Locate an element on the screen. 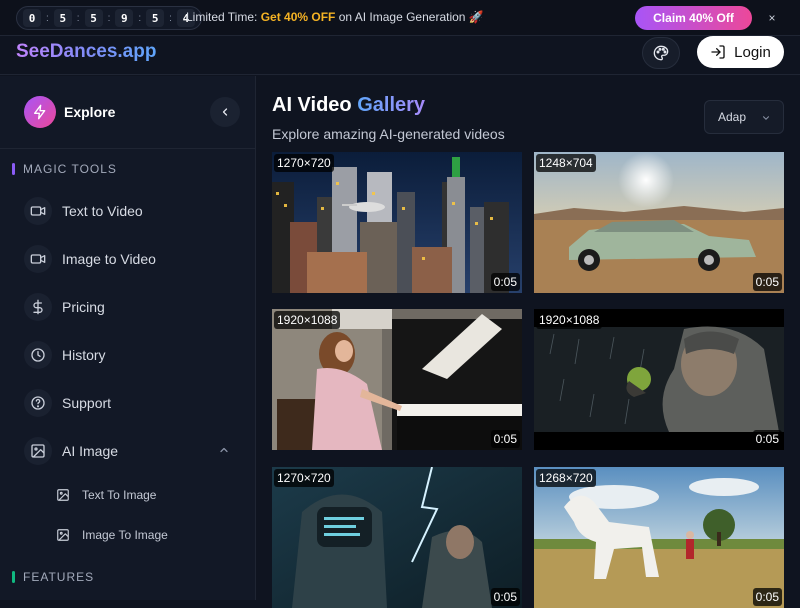 This screenshot has height=608, width=800. close-icon: × is located at coordinates (772, 18).